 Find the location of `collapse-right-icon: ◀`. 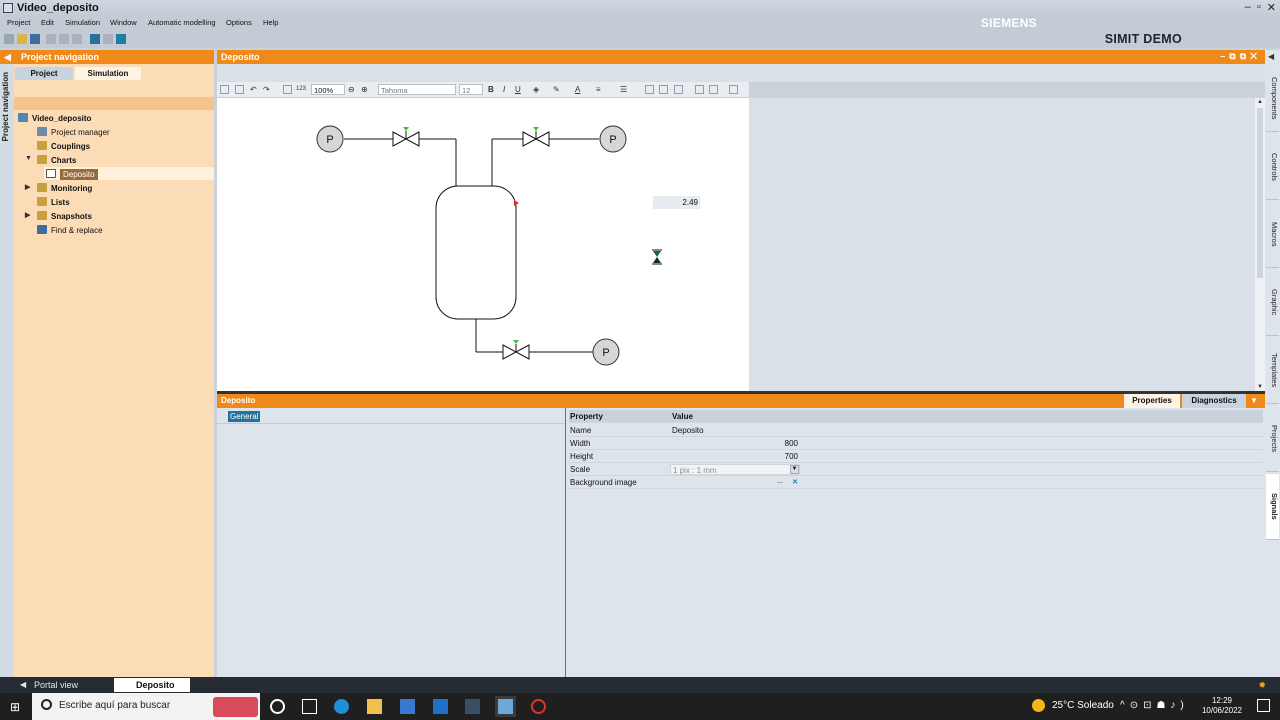

collapse-right-icon: ◀ is located at coordinates (1271, 56).